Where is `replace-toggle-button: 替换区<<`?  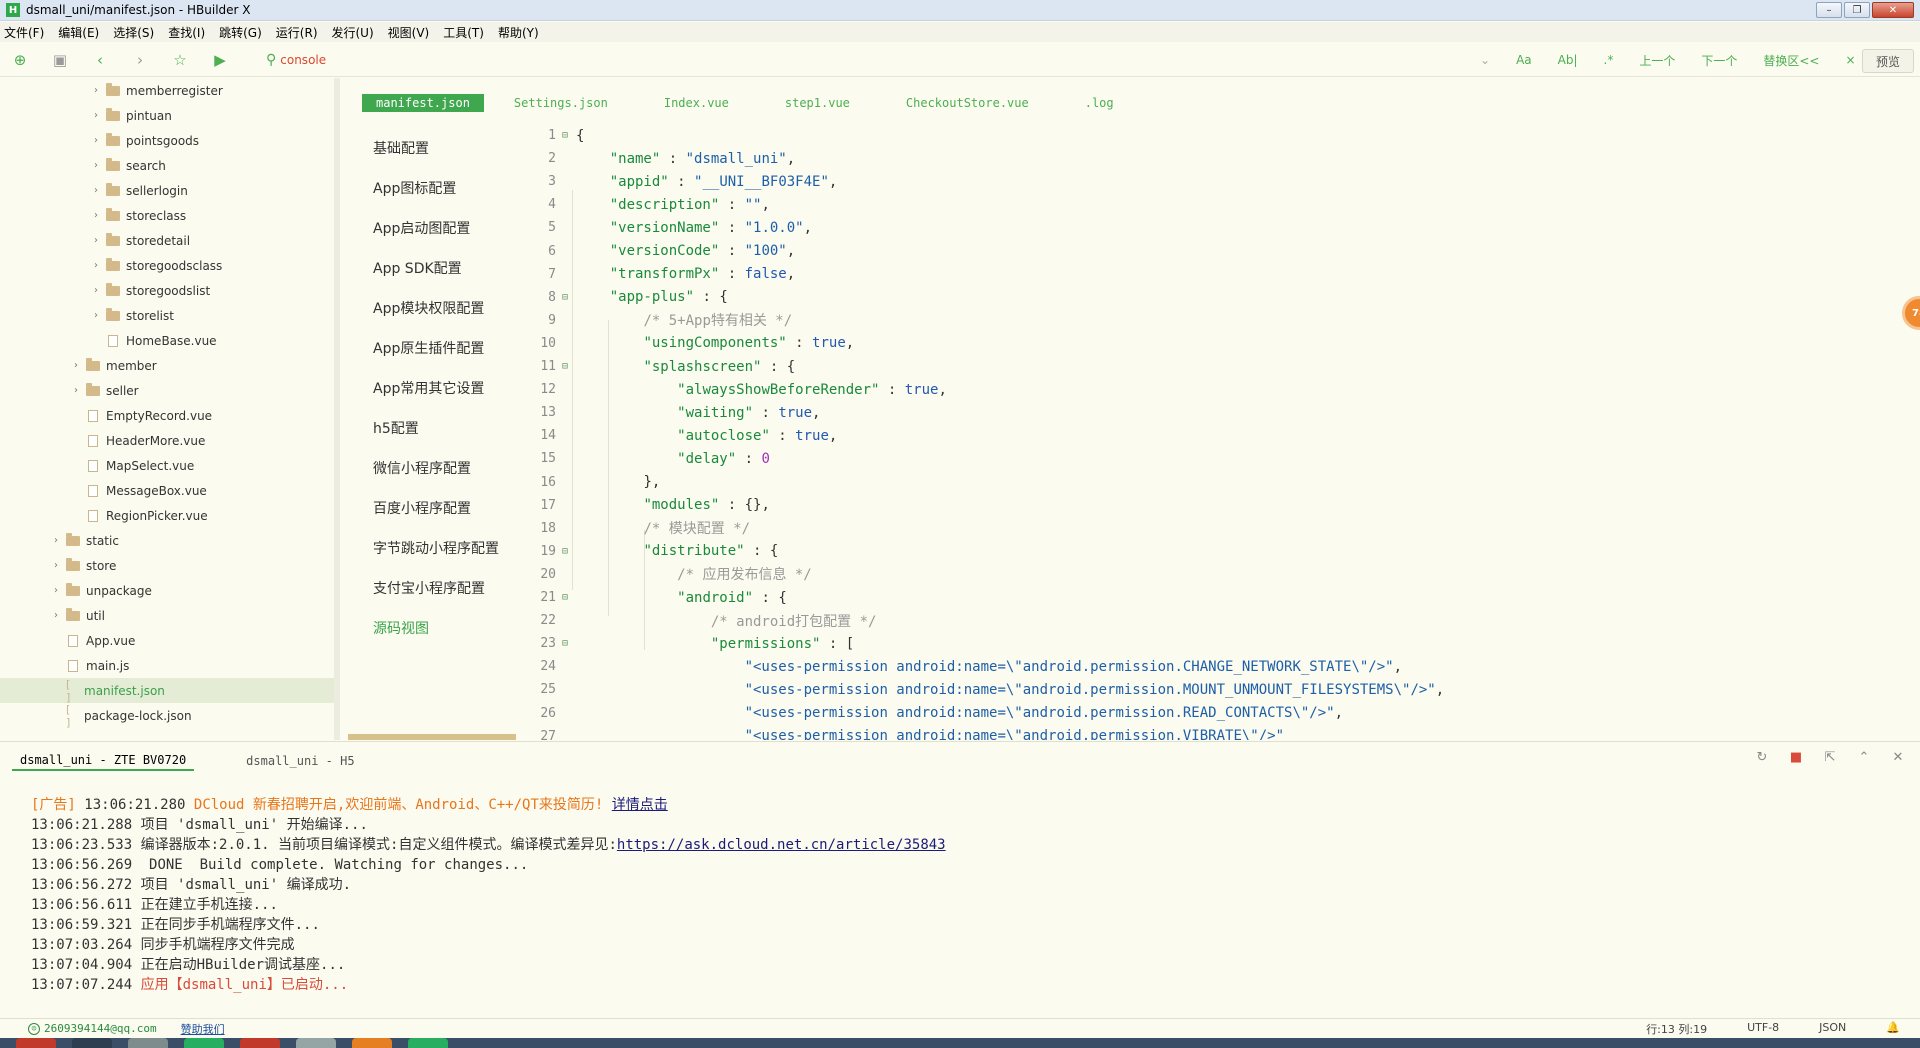 replace-toggle-button: 替换区<< is located at coordinates (1791, 60).